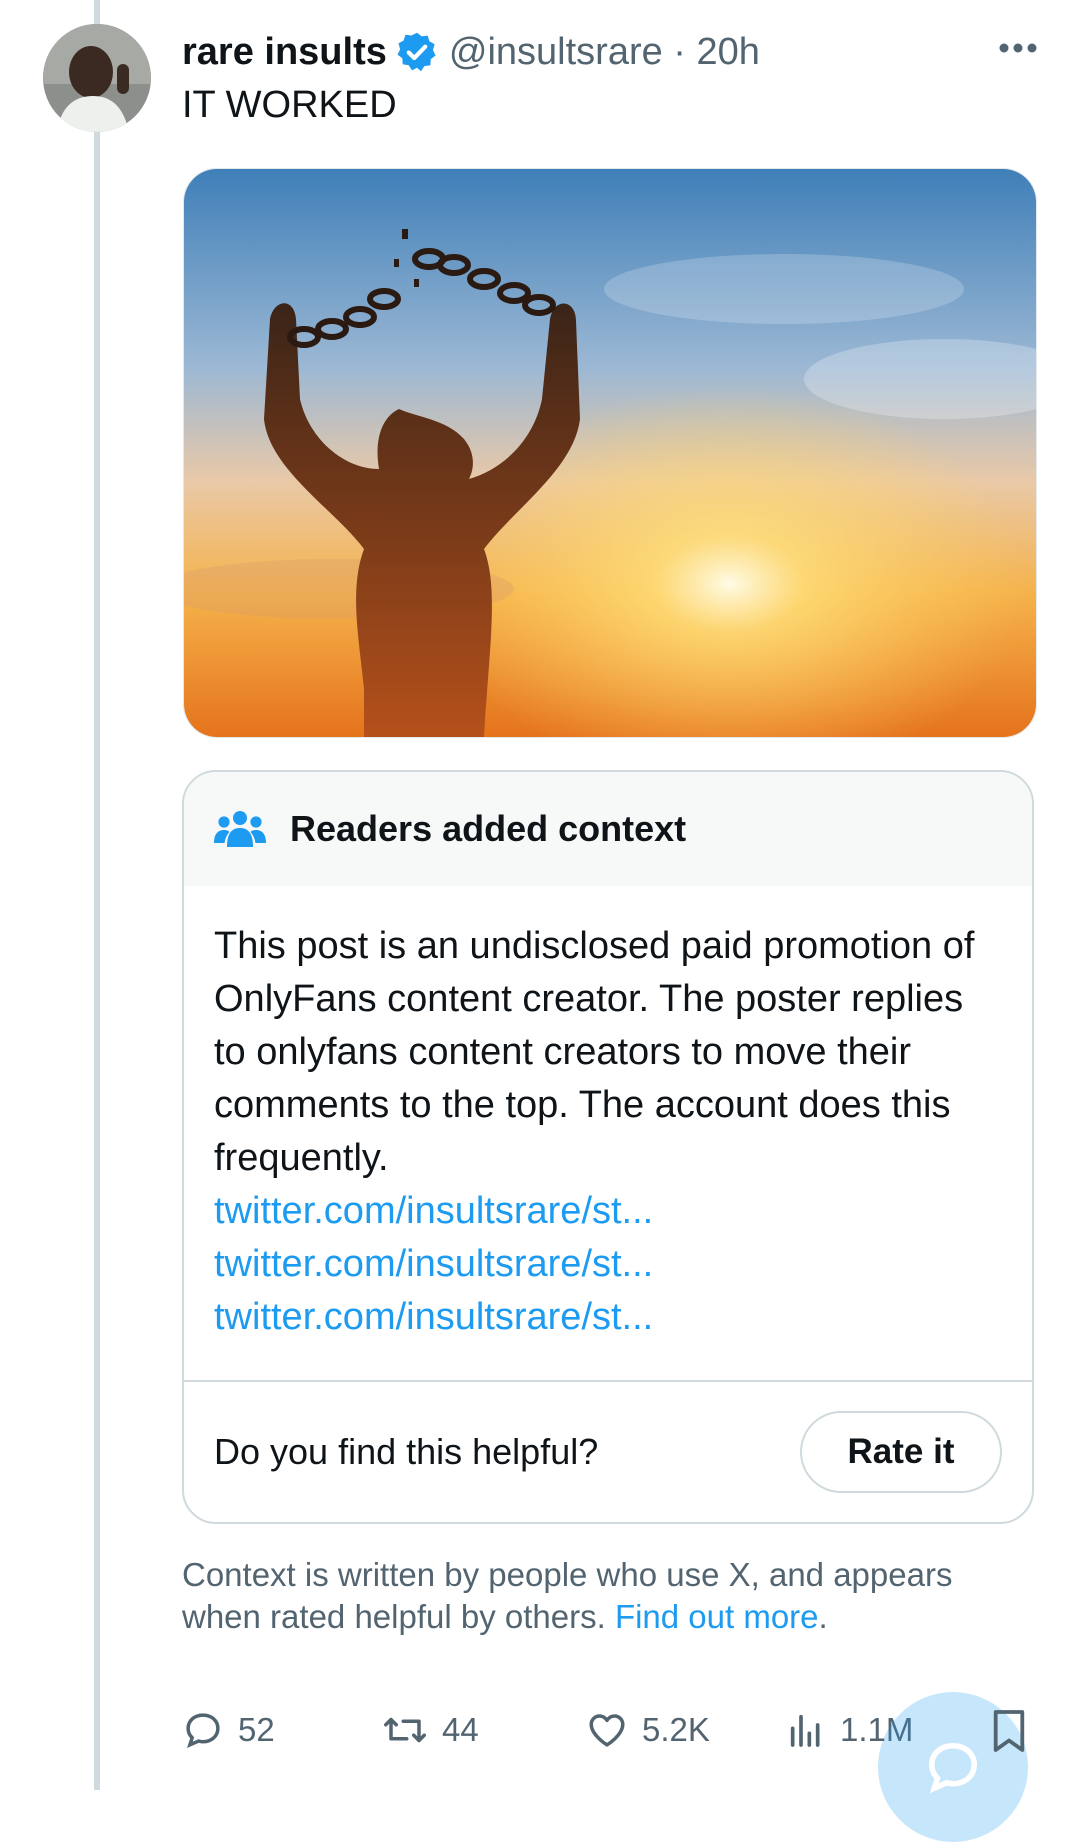 Image resolution: width=1080 pixels, height=1842 pixels. What do you see at coordinates (228, 1730) in the screenshot?
I see `reply-button: 52` at bounding box center [228, 1730].